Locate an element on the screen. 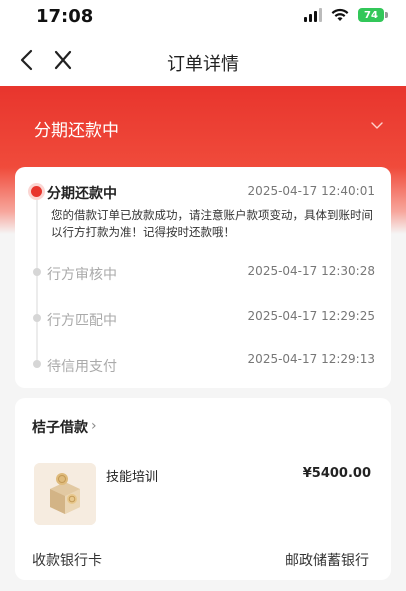 The image size is (406, 591). step-time: 2025-04-17 12:30:28 is located at coordinates (311, 271).